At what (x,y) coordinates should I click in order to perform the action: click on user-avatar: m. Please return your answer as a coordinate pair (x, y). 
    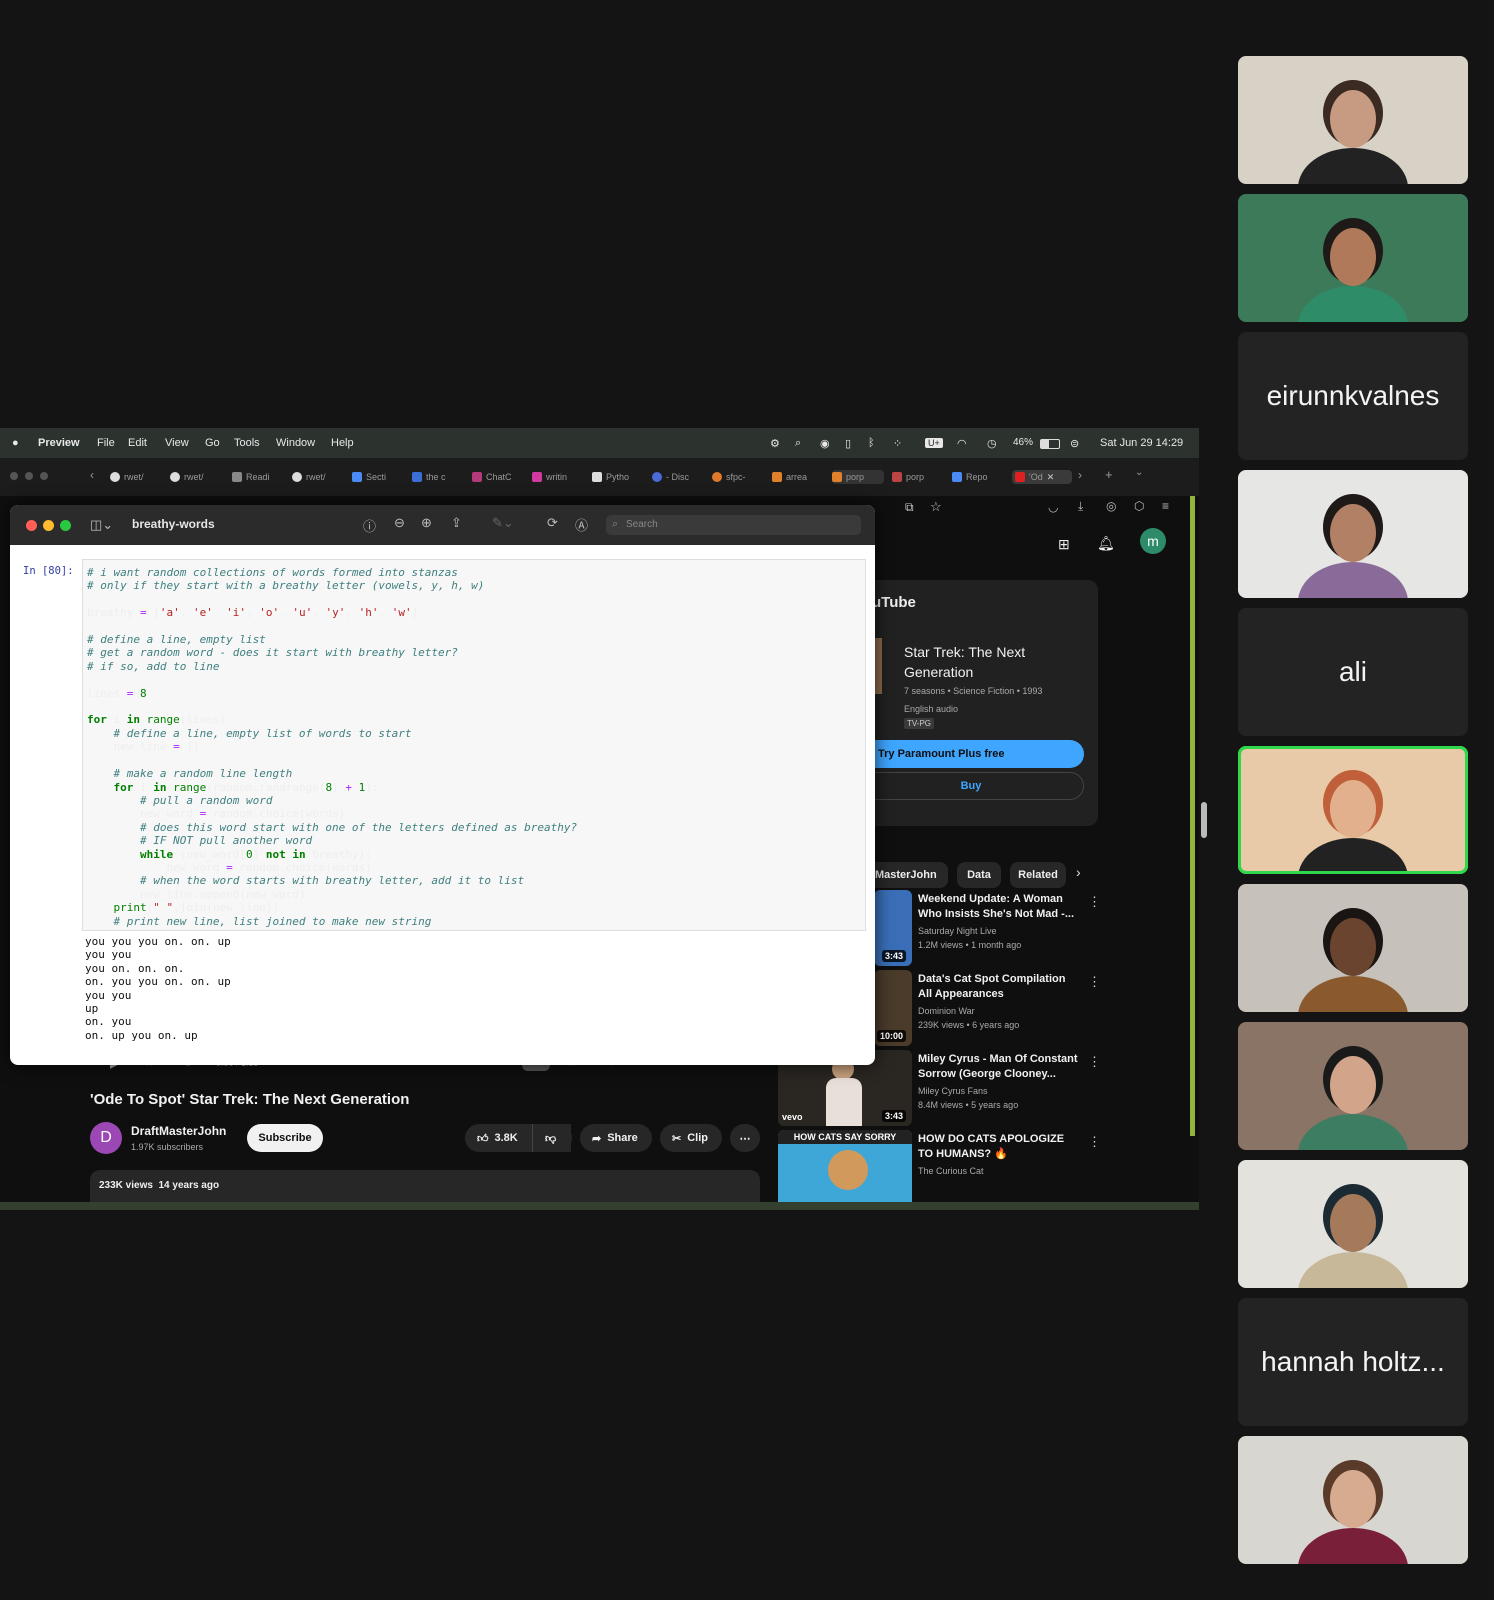
    Looking at the image, I should click on (1153, 541).